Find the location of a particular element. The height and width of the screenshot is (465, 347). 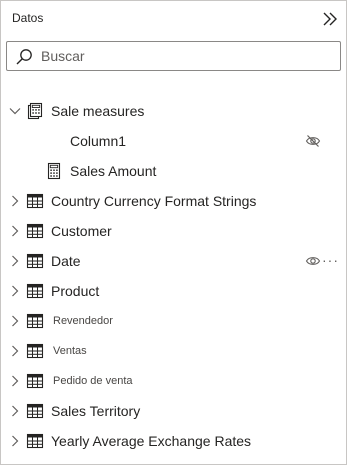

double-chevron-right-icon is located at coordinates (330, 19).